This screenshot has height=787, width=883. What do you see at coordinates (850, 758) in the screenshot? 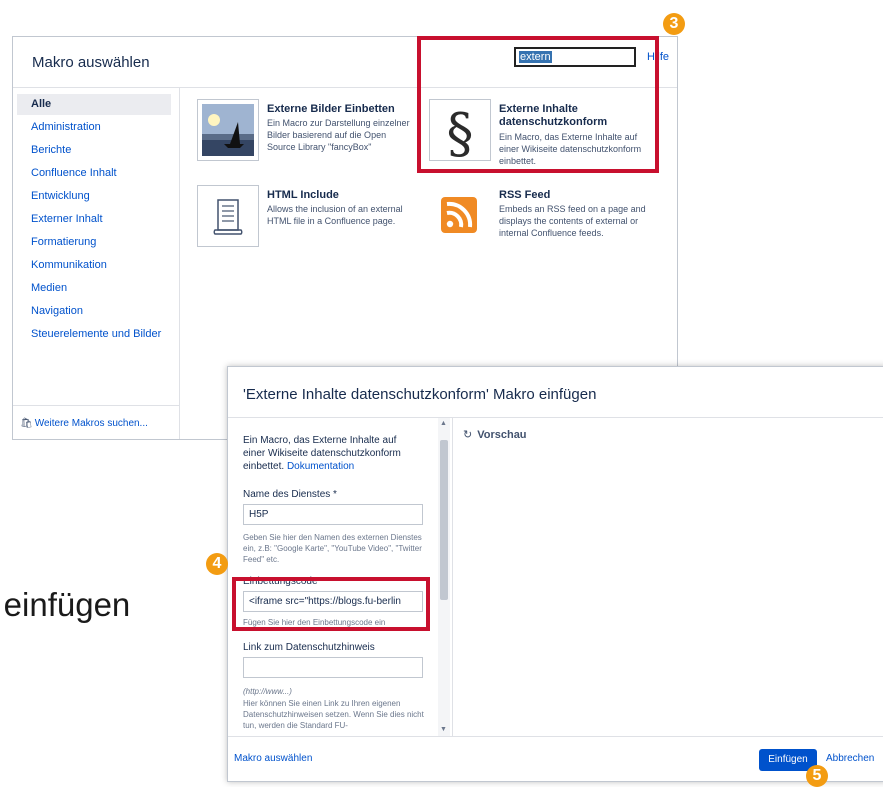
I see `cancel-button: Abbrechen` at bounding box center [850, 758].